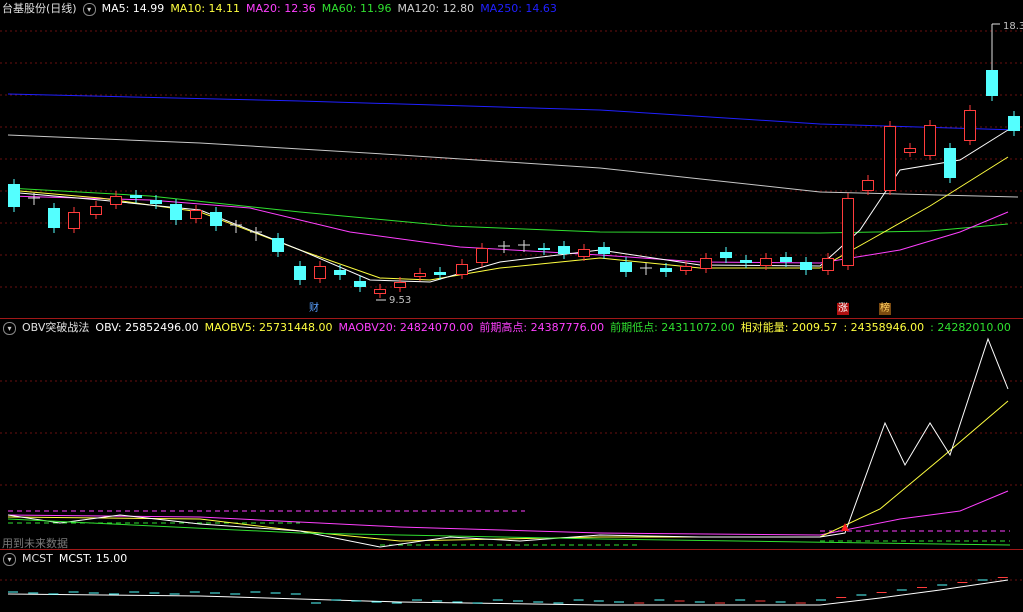 The image size is (1023, 612). I want to click on obv-value: OBV: 25852496.00, so click(147, 327).